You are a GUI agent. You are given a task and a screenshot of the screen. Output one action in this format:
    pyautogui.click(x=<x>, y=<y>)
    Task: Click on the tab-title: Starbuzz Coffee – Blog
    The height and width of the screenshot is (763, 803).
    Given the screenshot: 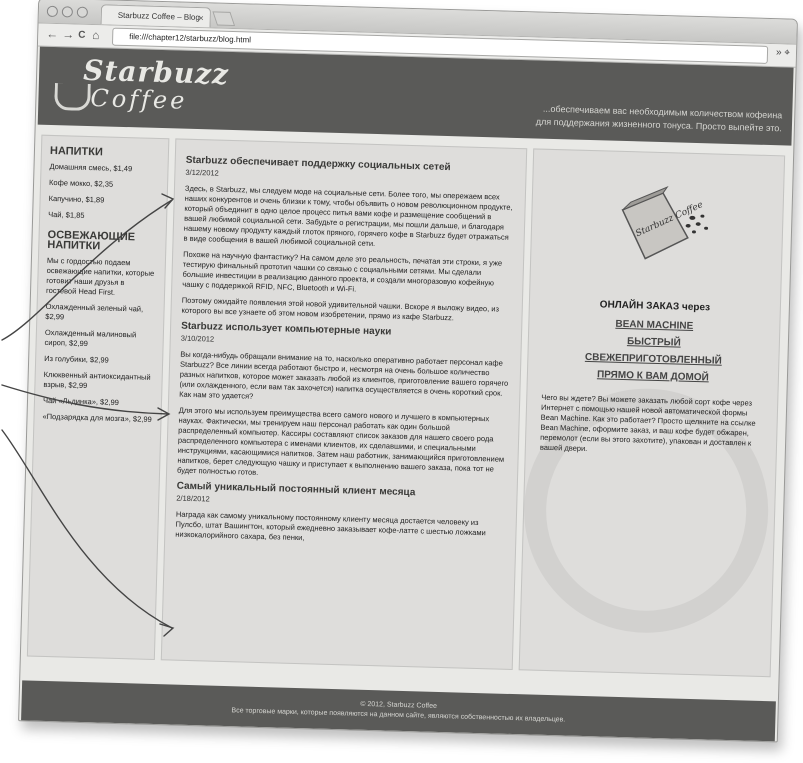 What is the action you would take?
    pyautogui.click(x=159, y=16)
    